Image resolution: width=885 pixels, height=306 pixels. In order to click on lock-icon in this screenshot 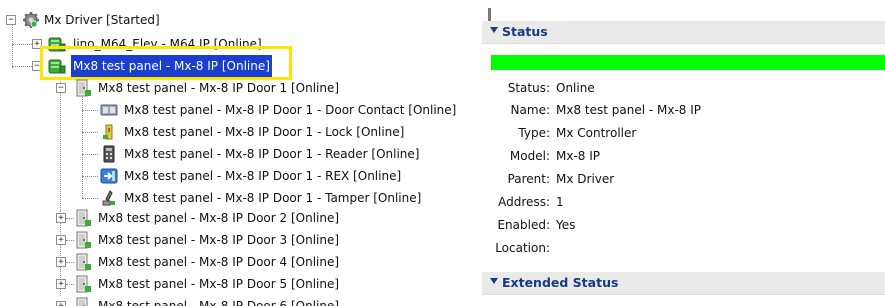, I will do `click(109, 132)`.